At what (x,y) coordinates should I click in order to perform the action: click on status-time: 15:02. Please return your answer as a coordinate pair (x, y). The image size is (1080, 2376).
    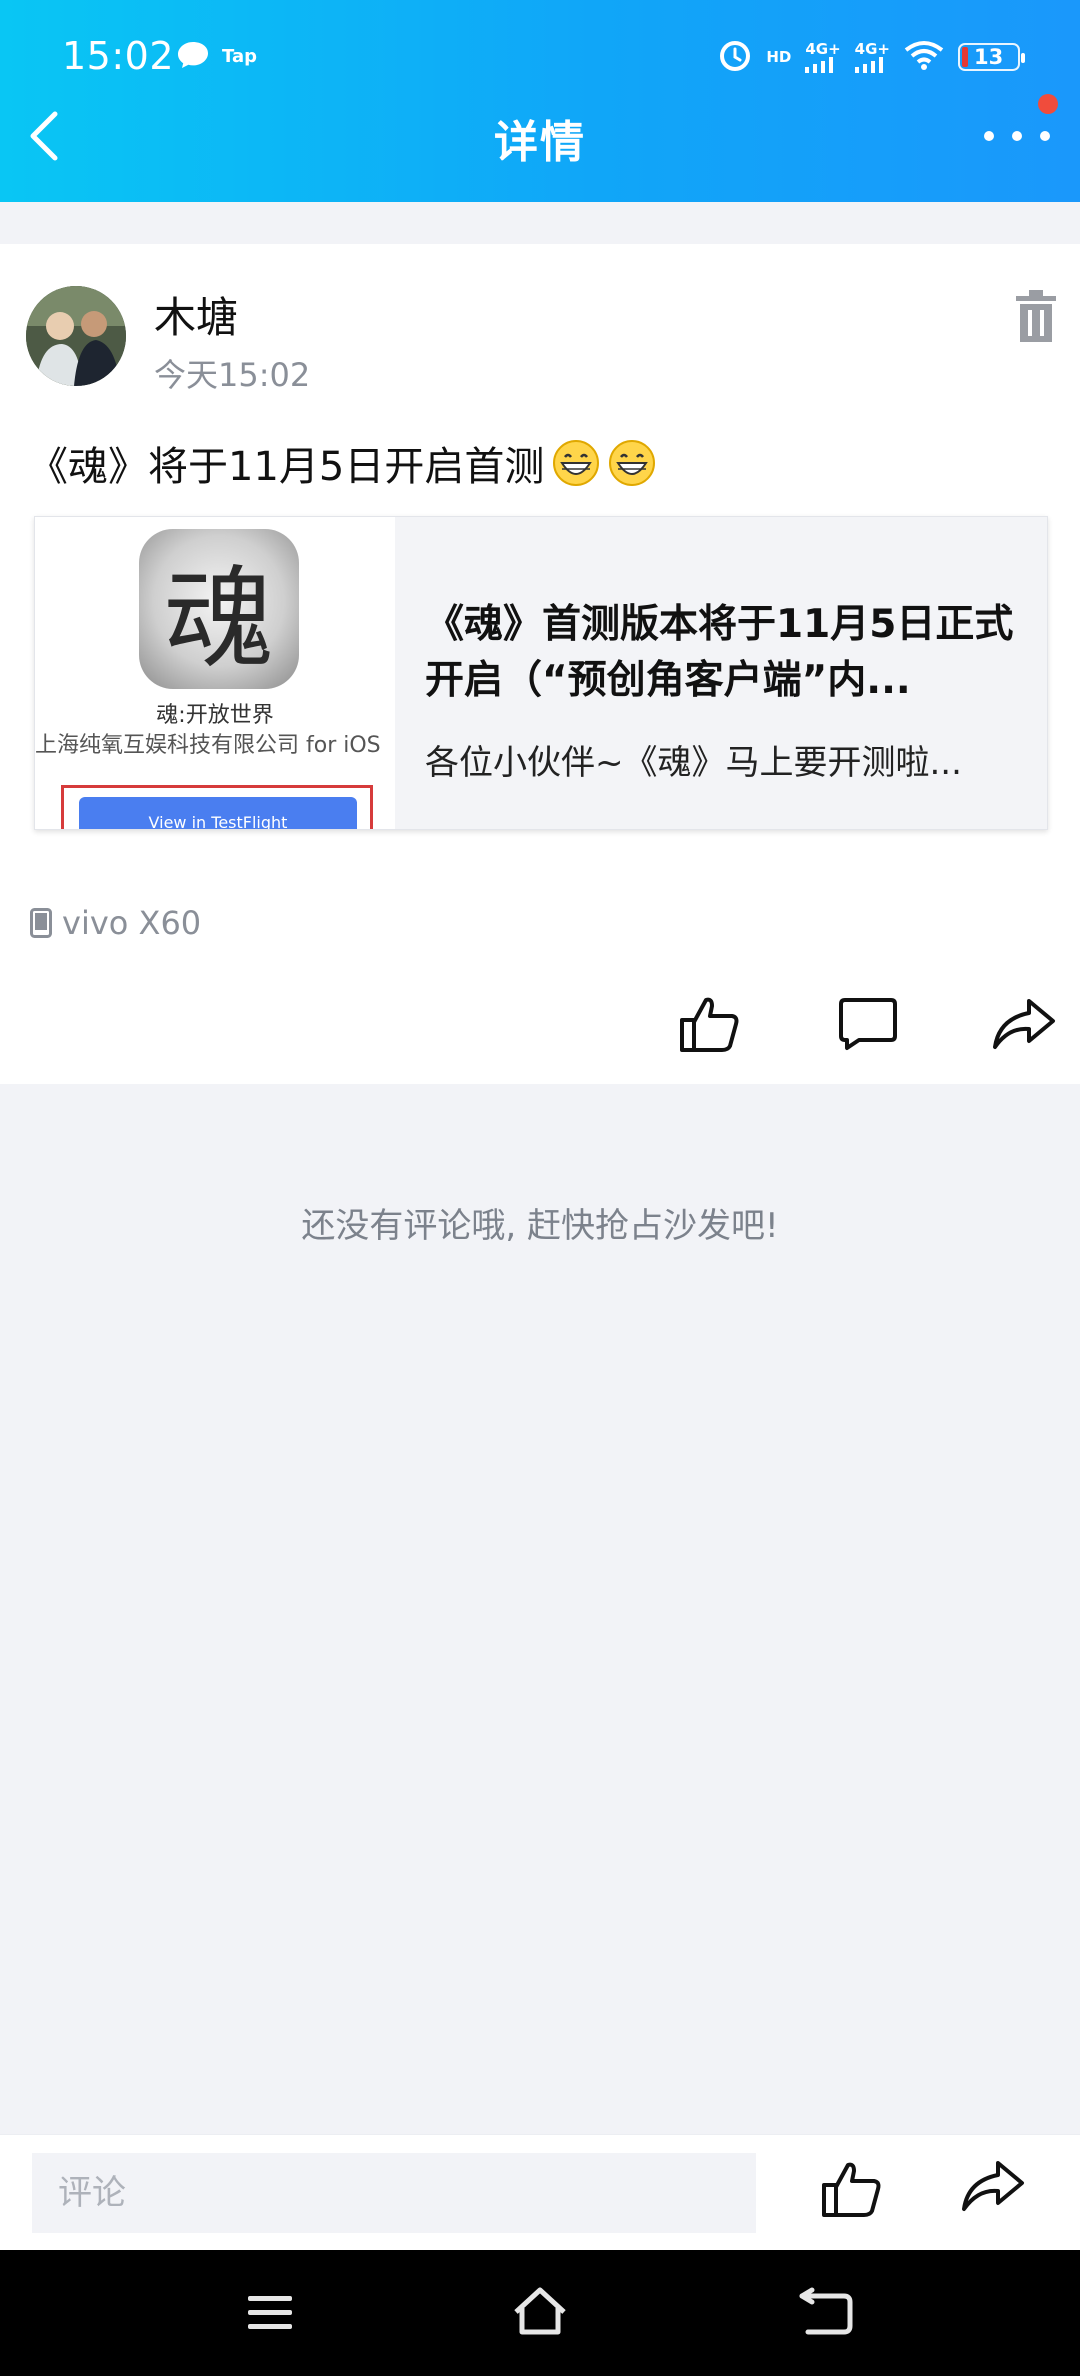
    Looking at the image, I should click on (118, 56).